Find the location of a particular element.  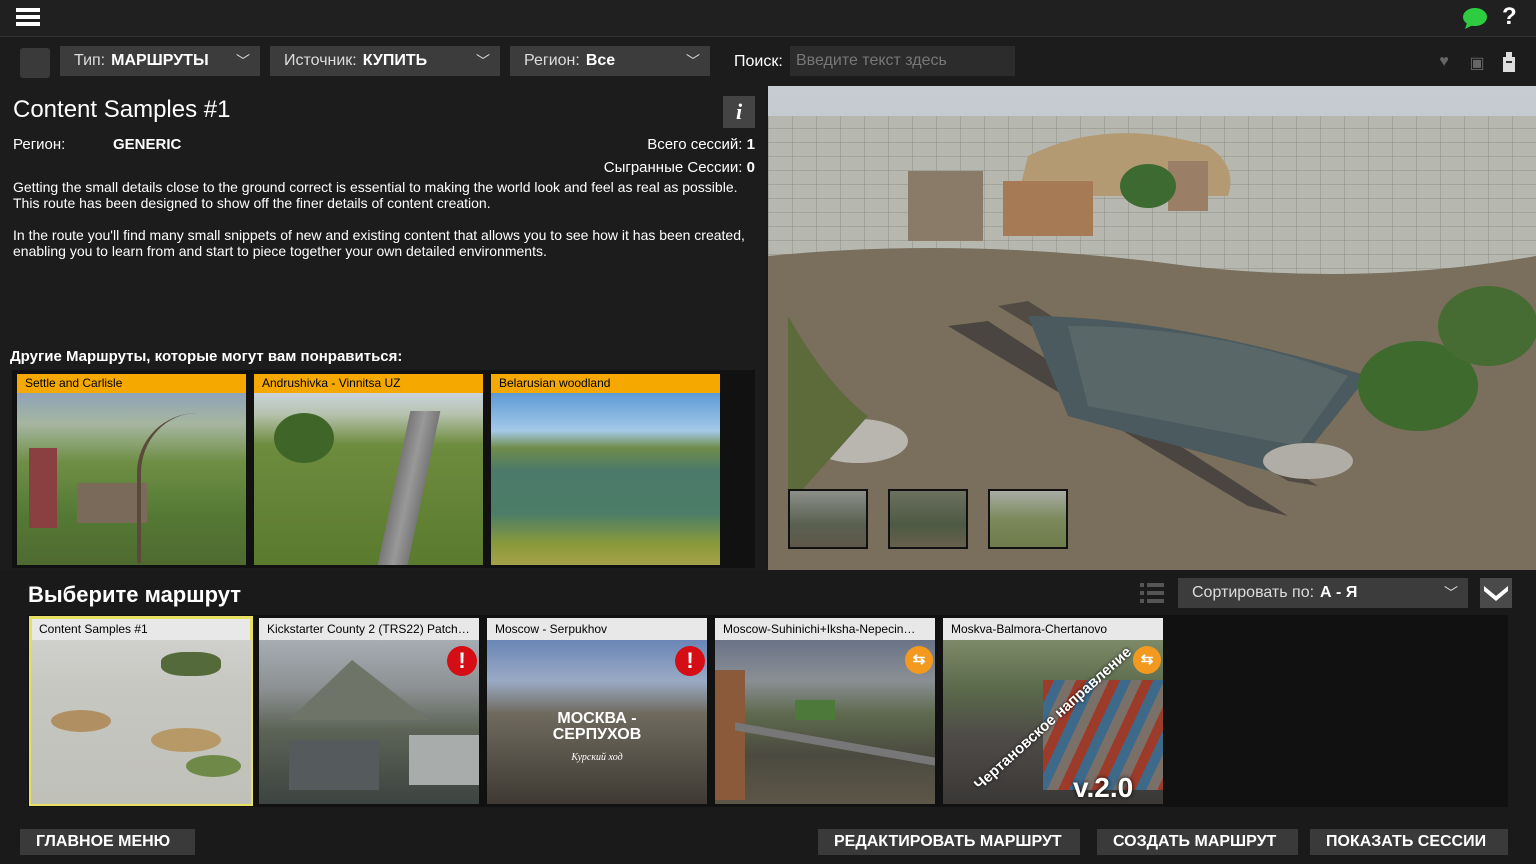

edit-route-button: РЕДАКТИРОВАТЬ МАРШРУТ is located at coordinates (949, 842).